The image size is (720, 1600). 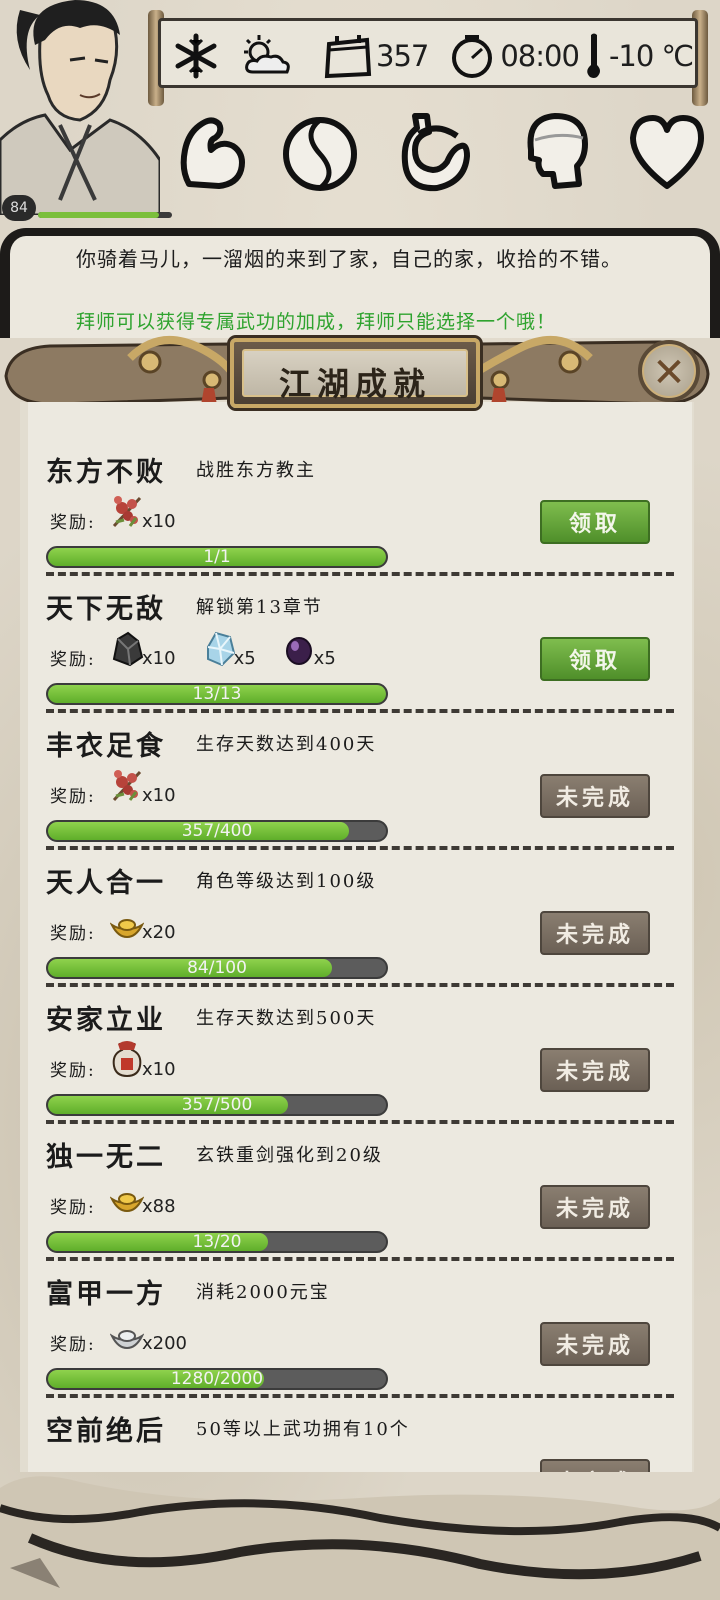 What do you see at coordinates (669, 371) in the screenshot?
I see `close-button: ✕` at bounding box center [669, 371].